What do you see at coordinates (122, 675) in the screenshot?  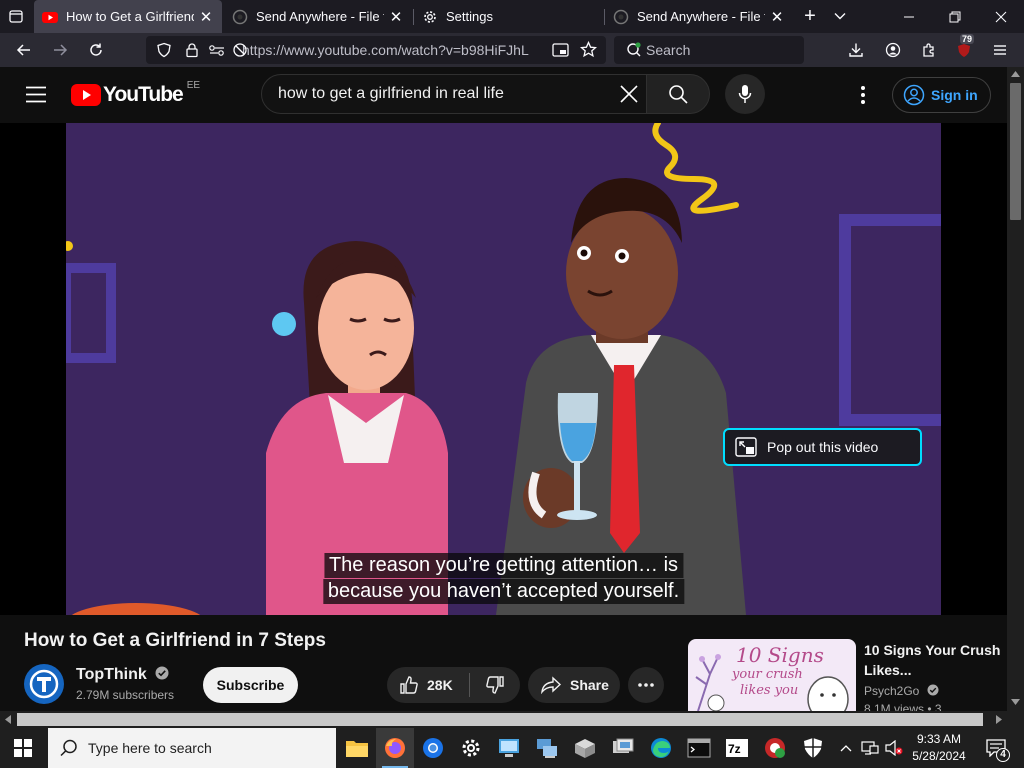 I see `channel-name: TopThink` at bounding box center [122, 675].